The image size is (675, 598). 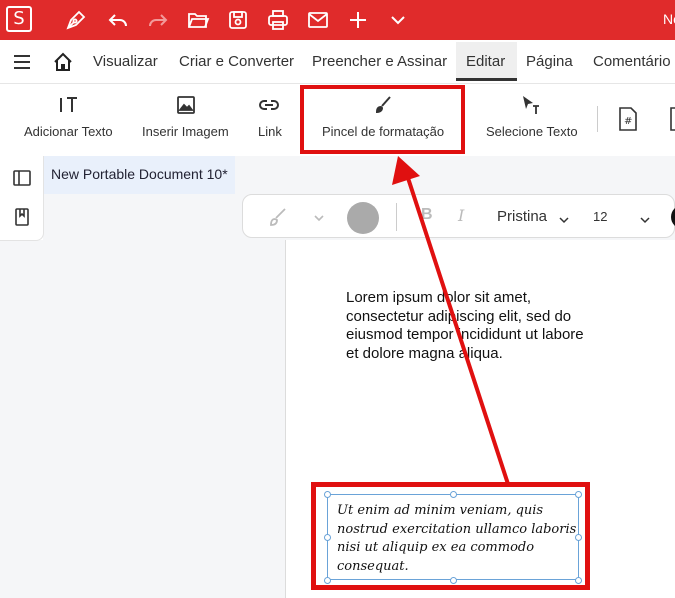 What do you see at coordinates (564, 218) in the screenshot?
I see `font-name-chevron-icon` at bounding box center [564, 218].